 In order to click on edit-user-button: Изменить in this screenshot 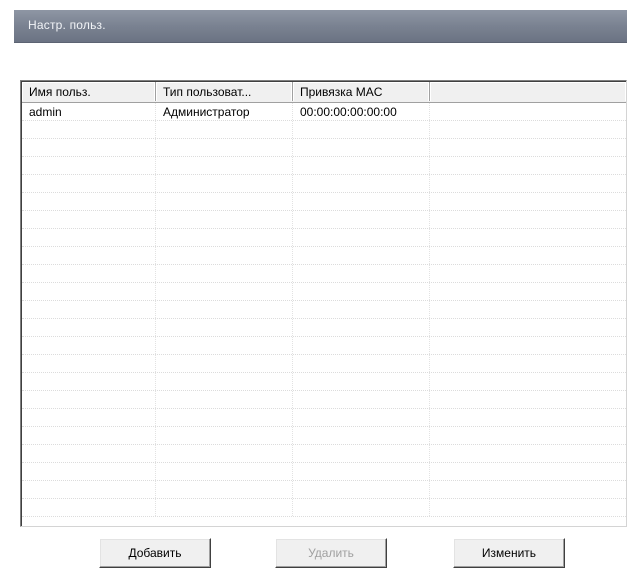, I will do `click(509, 553)`.